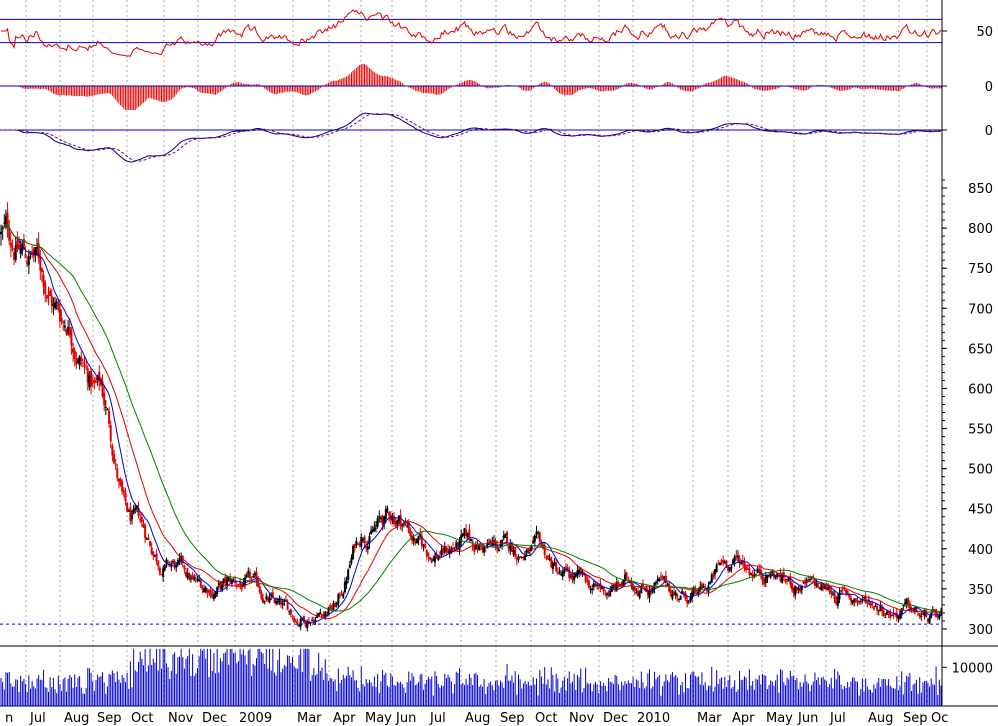 The height and width of the screenshot is (726, 998). Describe the element at coordinates (405, 718) in the screenshot. I see `x-tick-label: Jun` at that location.